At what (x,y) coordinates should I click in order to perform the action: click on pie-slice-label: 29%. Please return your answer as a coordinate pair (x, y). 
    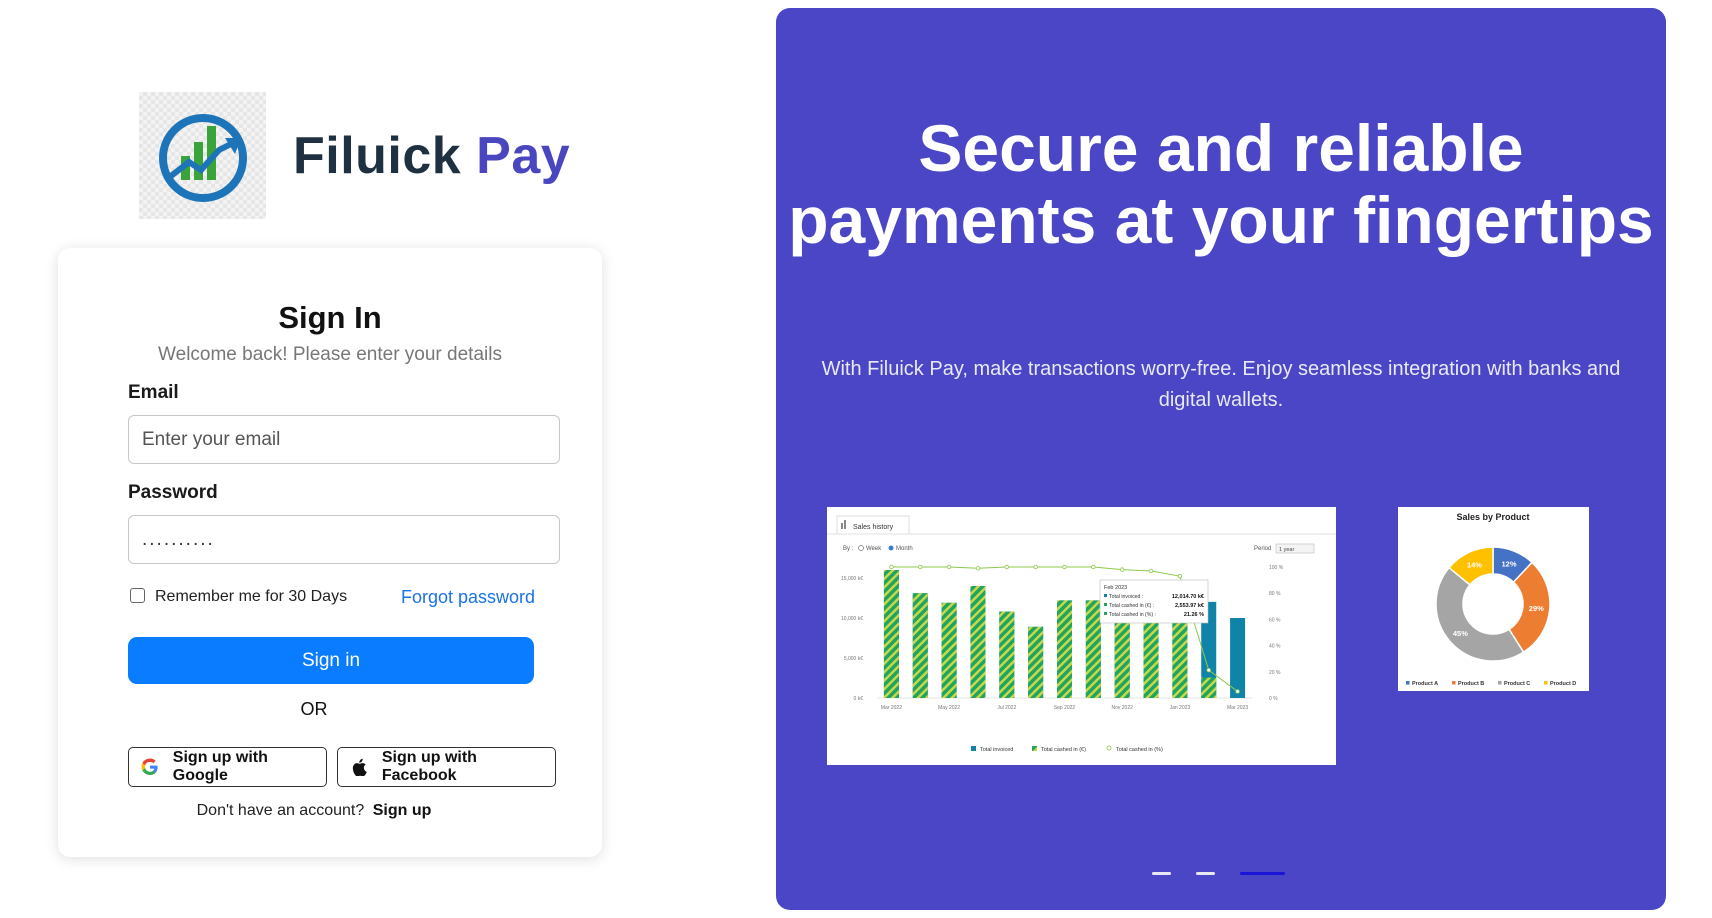
    Looking at the image, I should click on (1536, 608).